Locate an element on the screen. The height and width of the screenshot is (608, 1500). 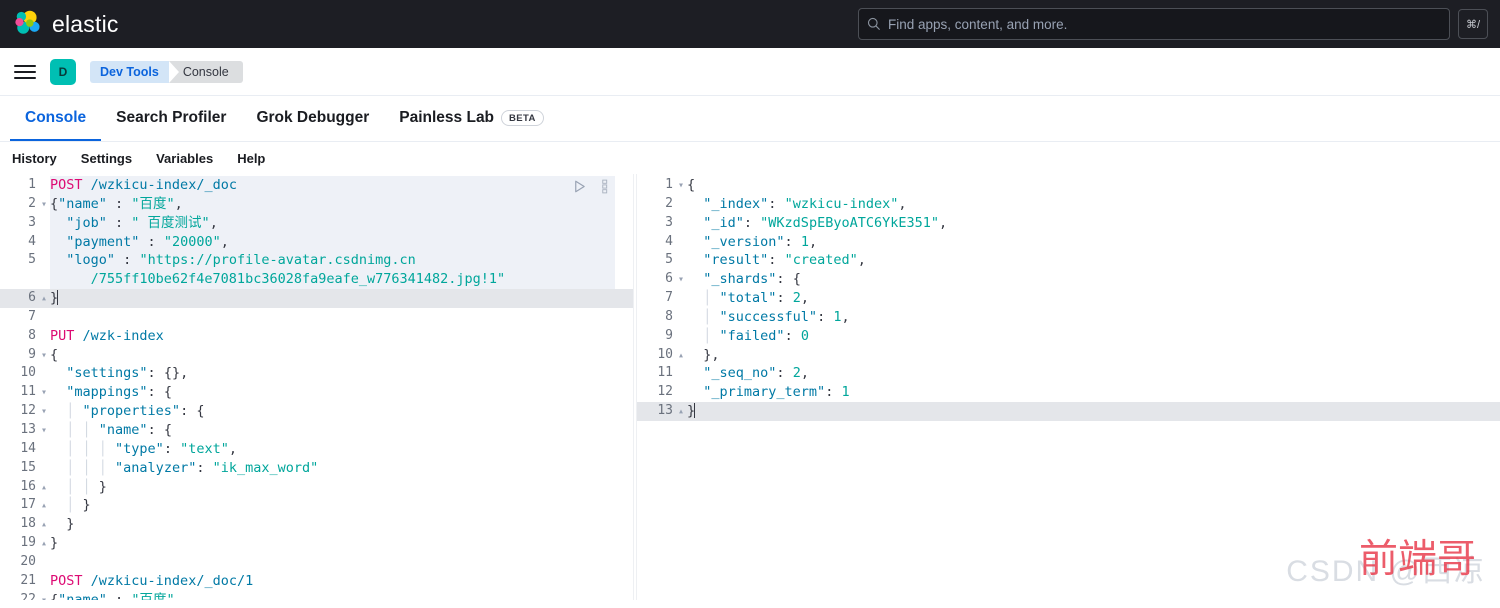
code-line: 5 "result": "created", is located at coordinates (1068, 260).